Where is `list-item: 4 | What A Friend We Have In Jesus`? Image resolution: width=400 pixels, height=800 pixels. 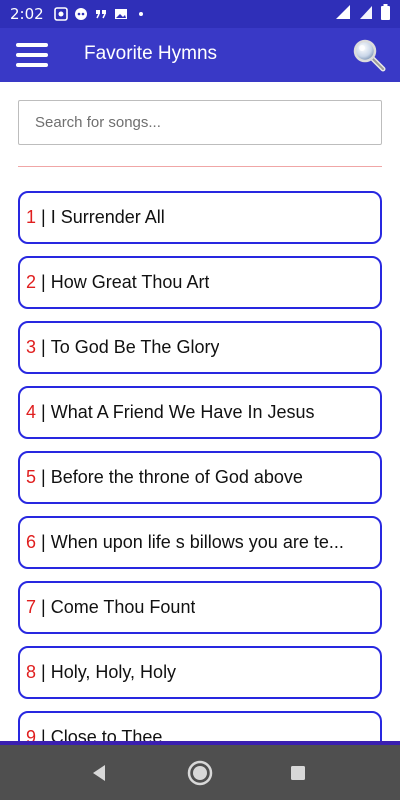
list-item: 4 | What A Friend We Have In Jesus is located at coordinates (200, 412).